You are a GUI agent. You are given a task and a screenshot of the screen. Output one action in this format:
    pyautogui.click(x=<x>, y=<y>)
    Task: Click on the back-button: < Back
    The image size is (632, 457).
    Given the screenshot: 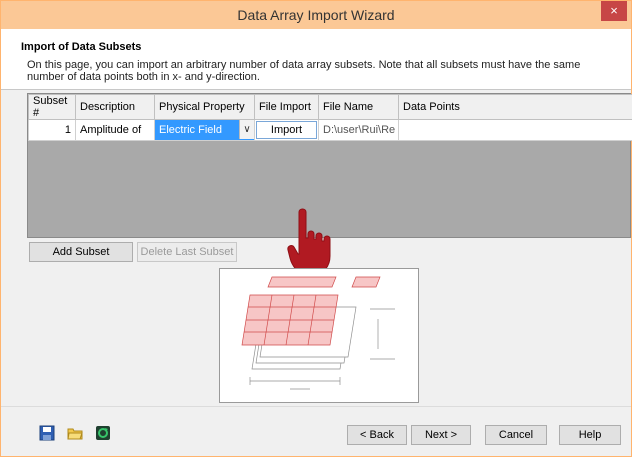 What is the action you would take?
    pyautogui.click(x=377, y=435)
    